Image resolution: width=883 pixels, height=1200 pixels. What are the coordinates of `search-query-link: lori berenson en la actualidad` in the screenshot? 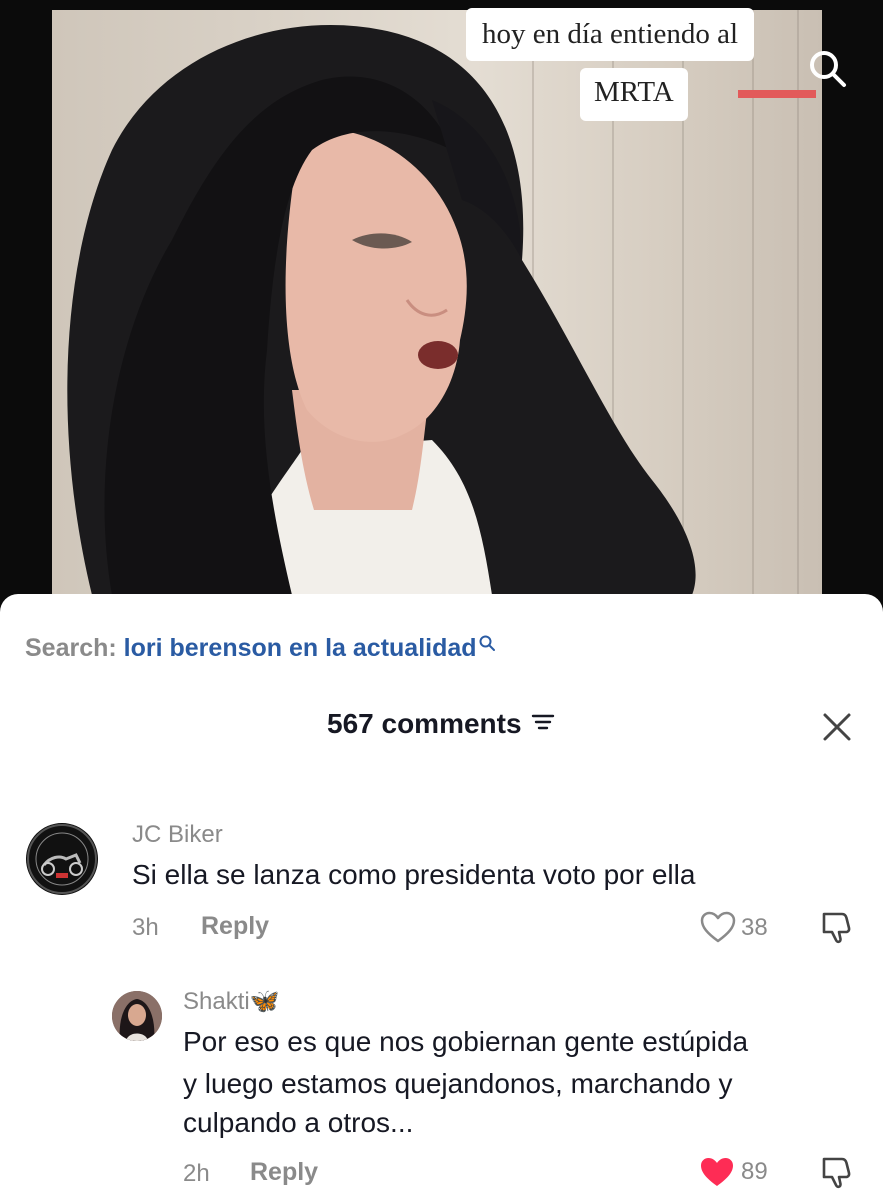 It's located at (300, 648).